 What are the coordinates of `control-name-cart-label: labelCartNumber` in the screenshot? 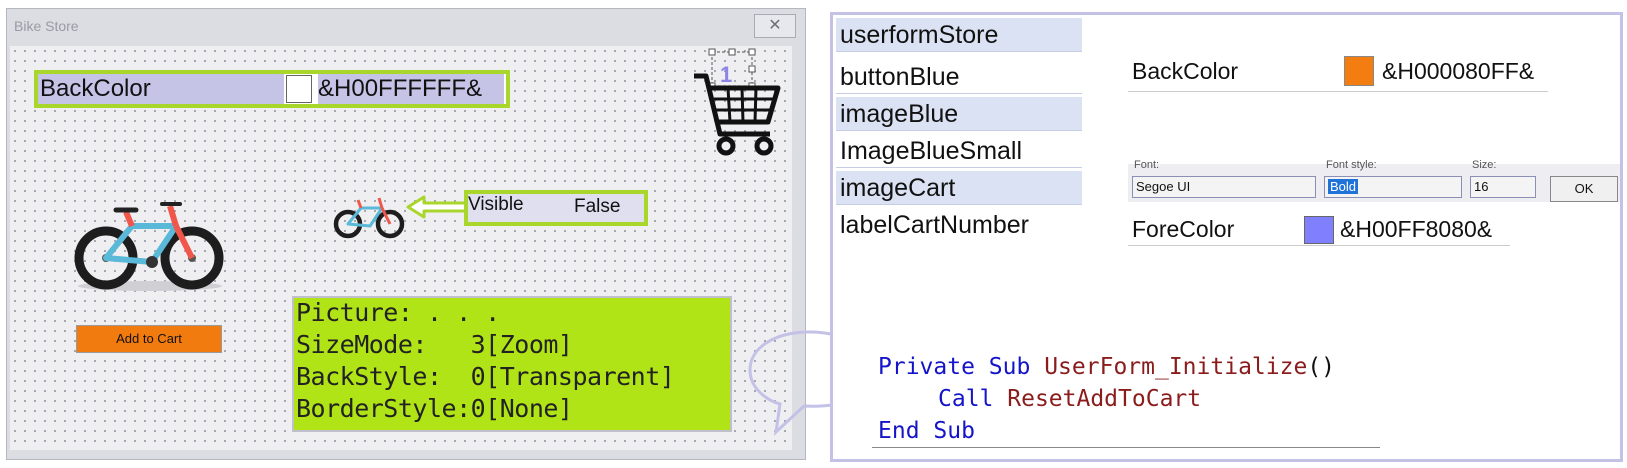 It's located at (934, 225).